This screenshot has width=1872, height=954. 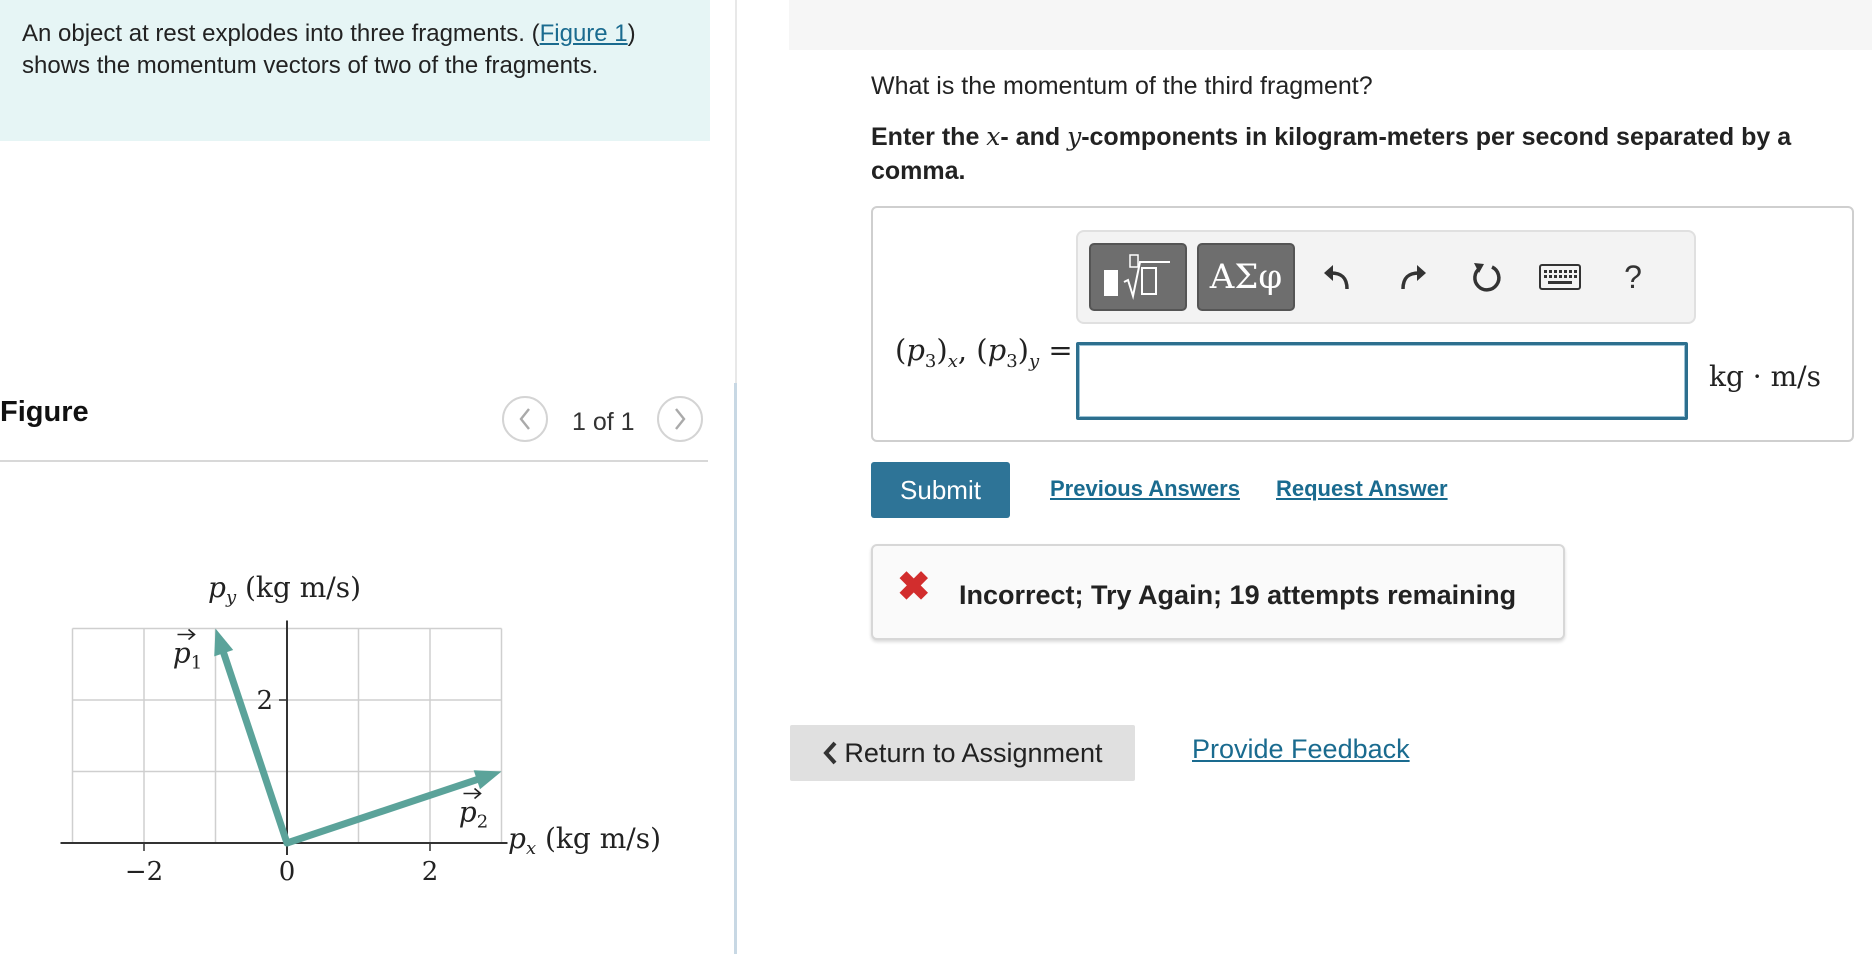 I want to click on x-tick-label: −2, so click(x=144, y=872).